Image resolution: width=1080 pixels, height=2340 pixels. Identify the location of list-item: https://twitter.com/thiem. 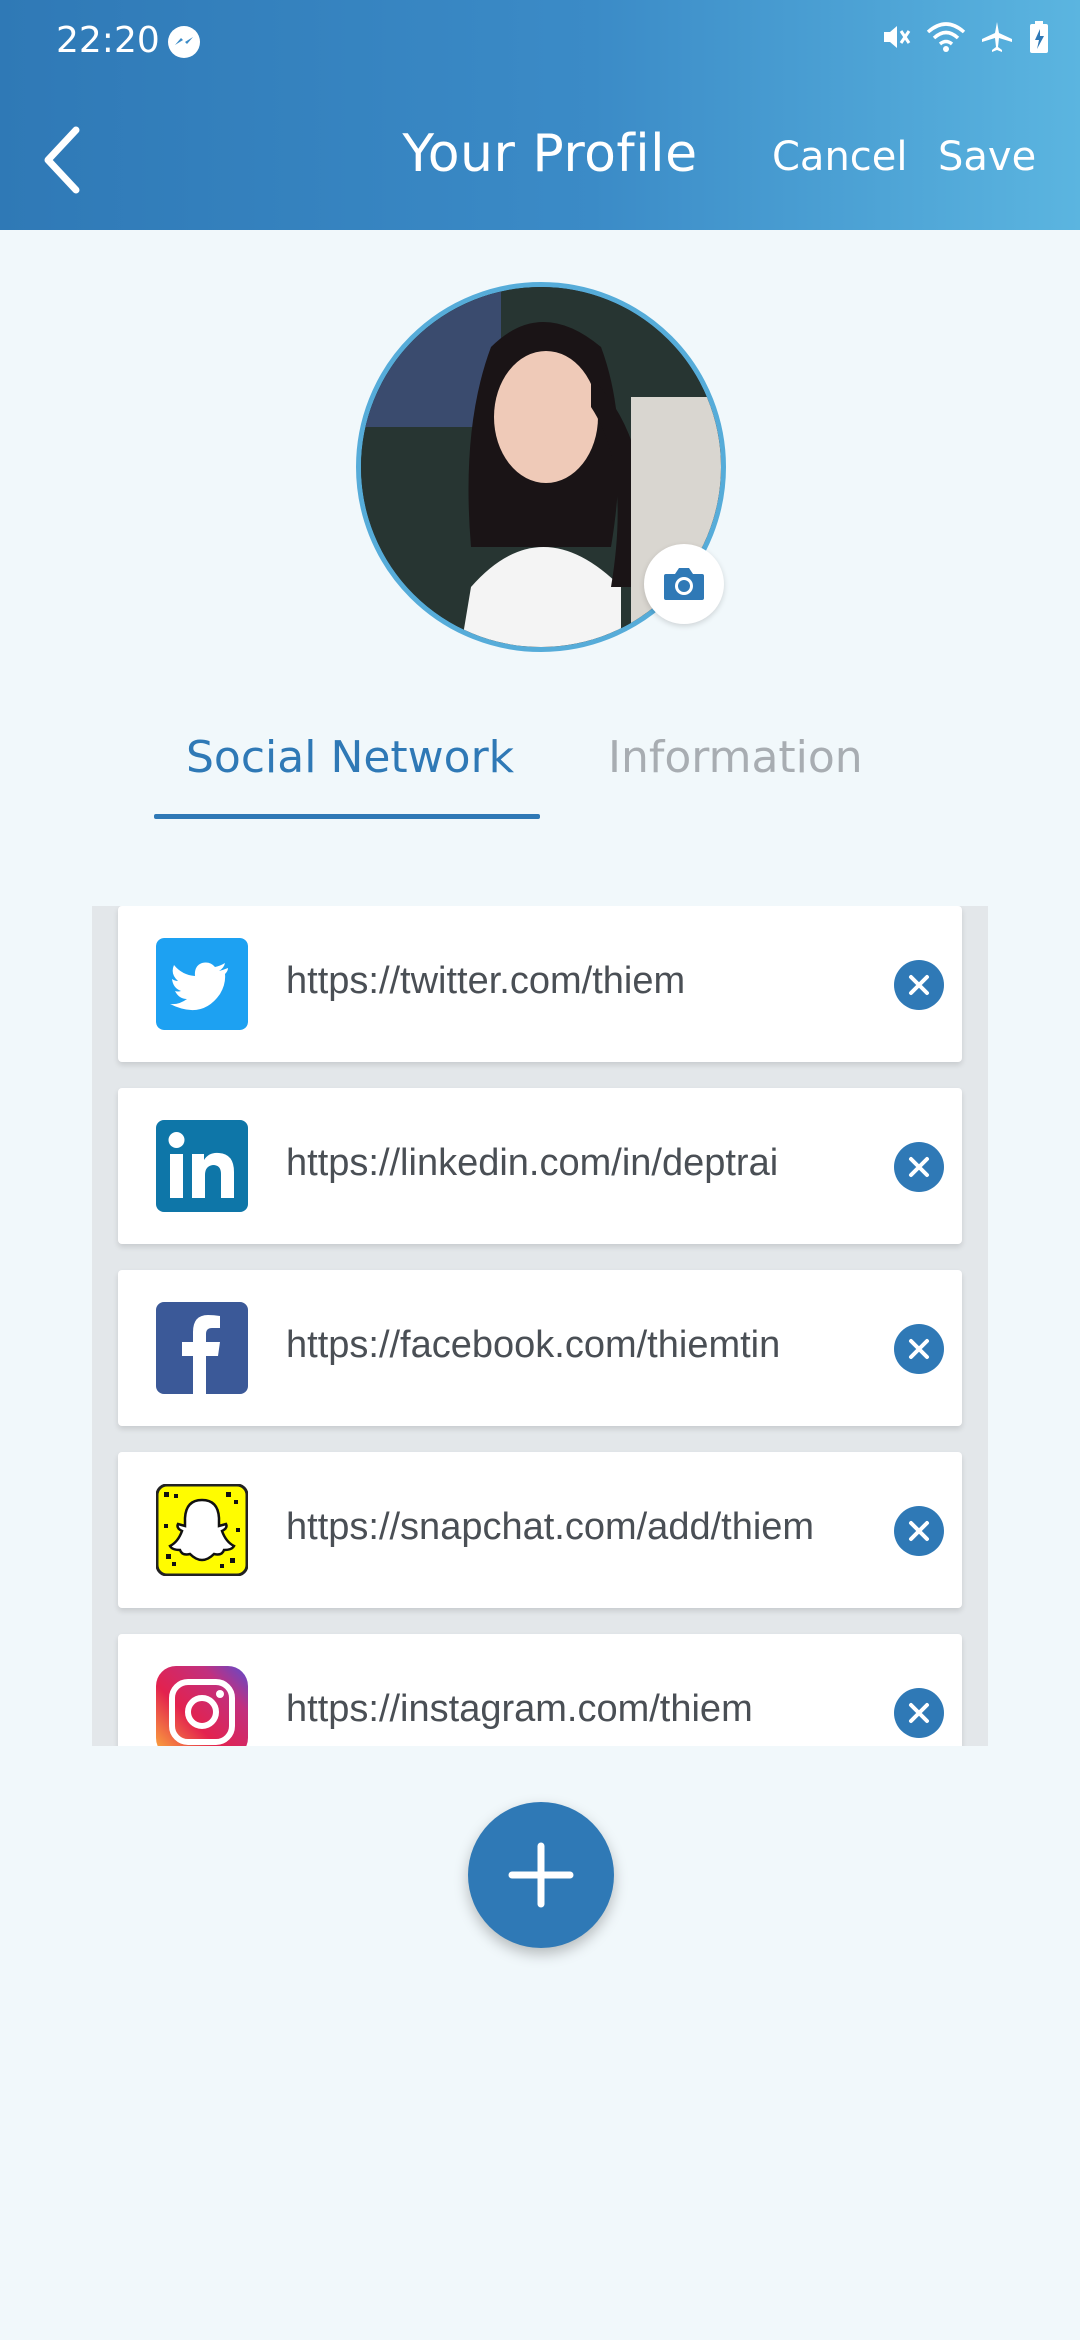
(540, 984).